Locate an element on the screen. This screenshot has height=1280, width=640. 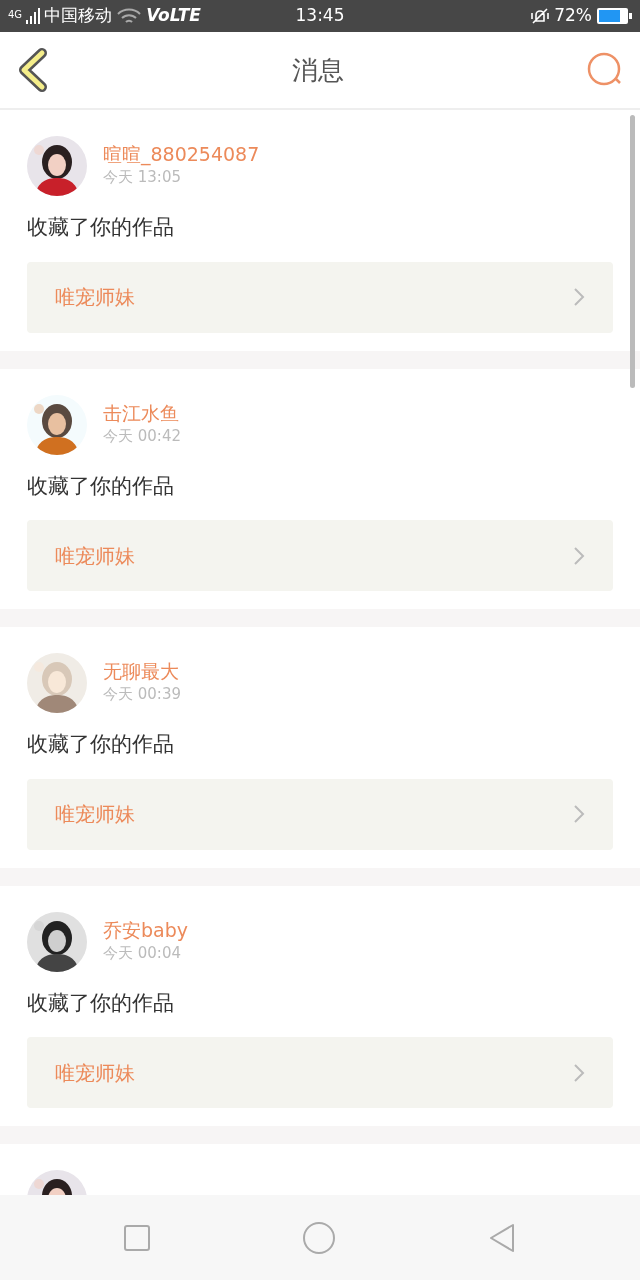
battery-icon is located at coordinates (614, 16).